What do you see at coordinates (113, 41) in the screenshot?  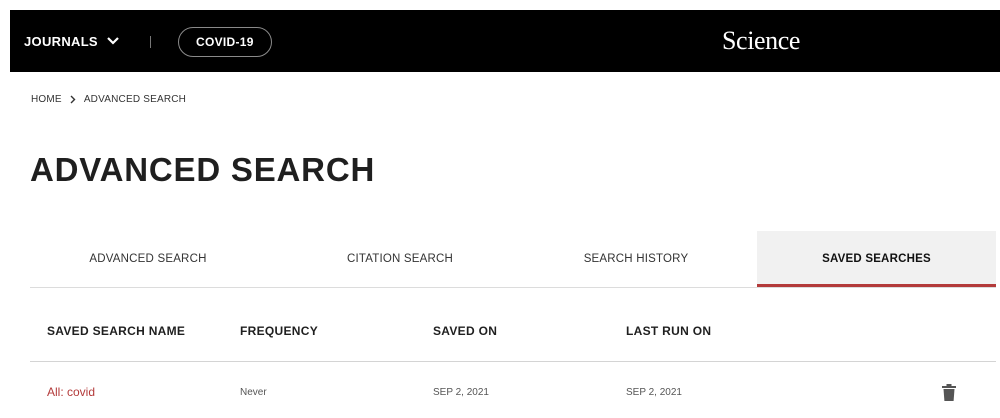 I see `chevron-down-icon` at bounding box center [113, 41].